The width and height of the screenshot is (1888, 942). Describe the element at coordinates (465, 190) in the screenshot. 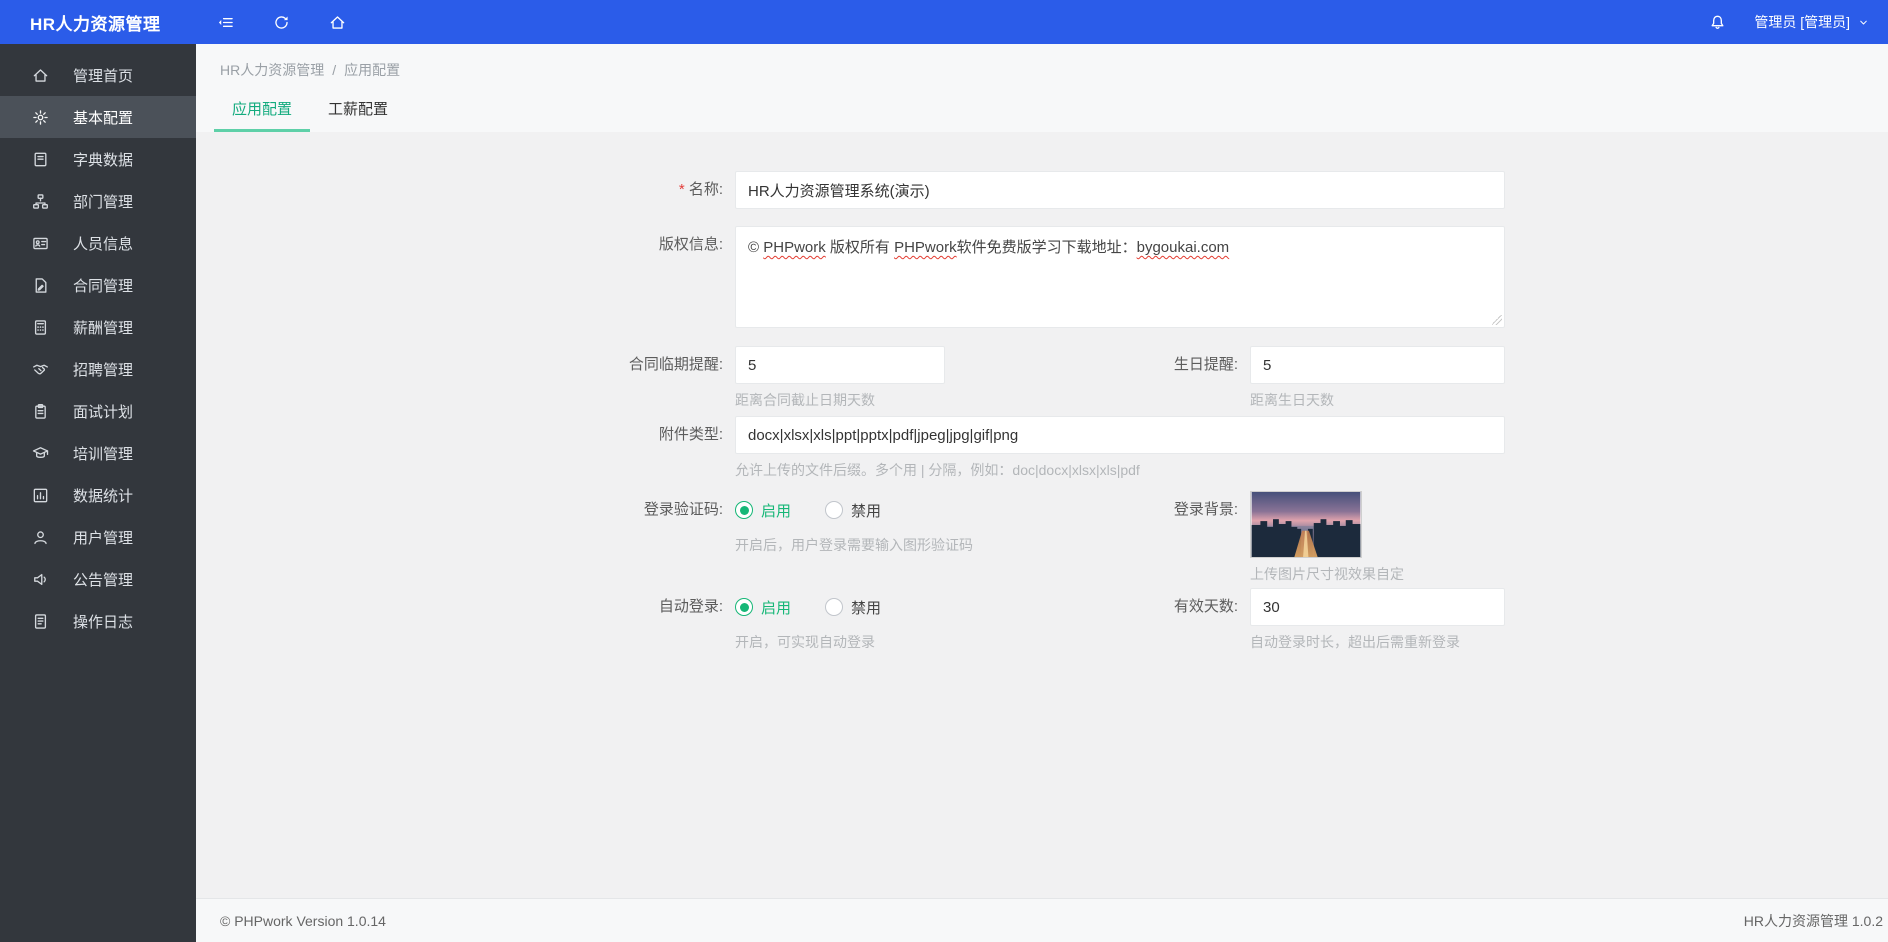

I see `name-label: 名称:` at that location.